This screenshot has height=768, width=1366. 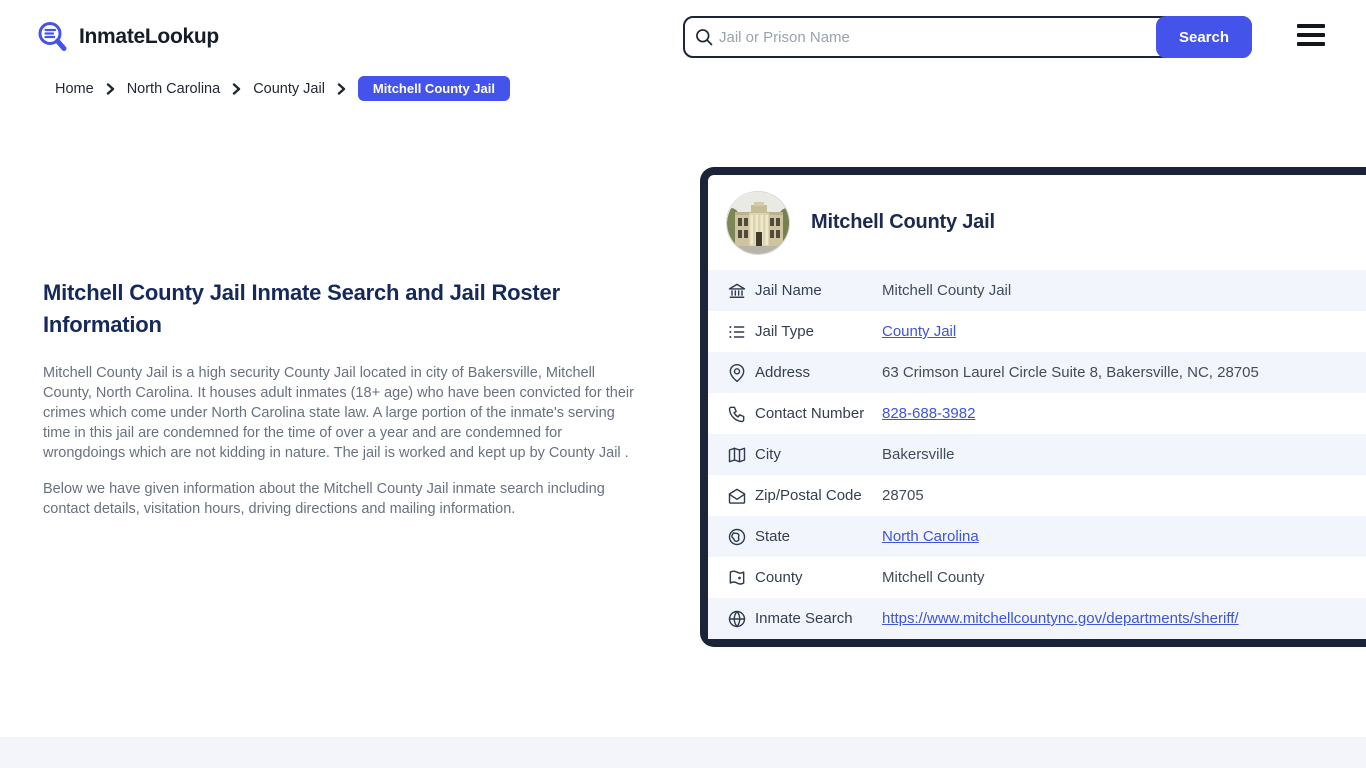 What do you see at coordinates (737, 619) in the screenshot?
I see `globe-icon` at bounding box center [737, 619].